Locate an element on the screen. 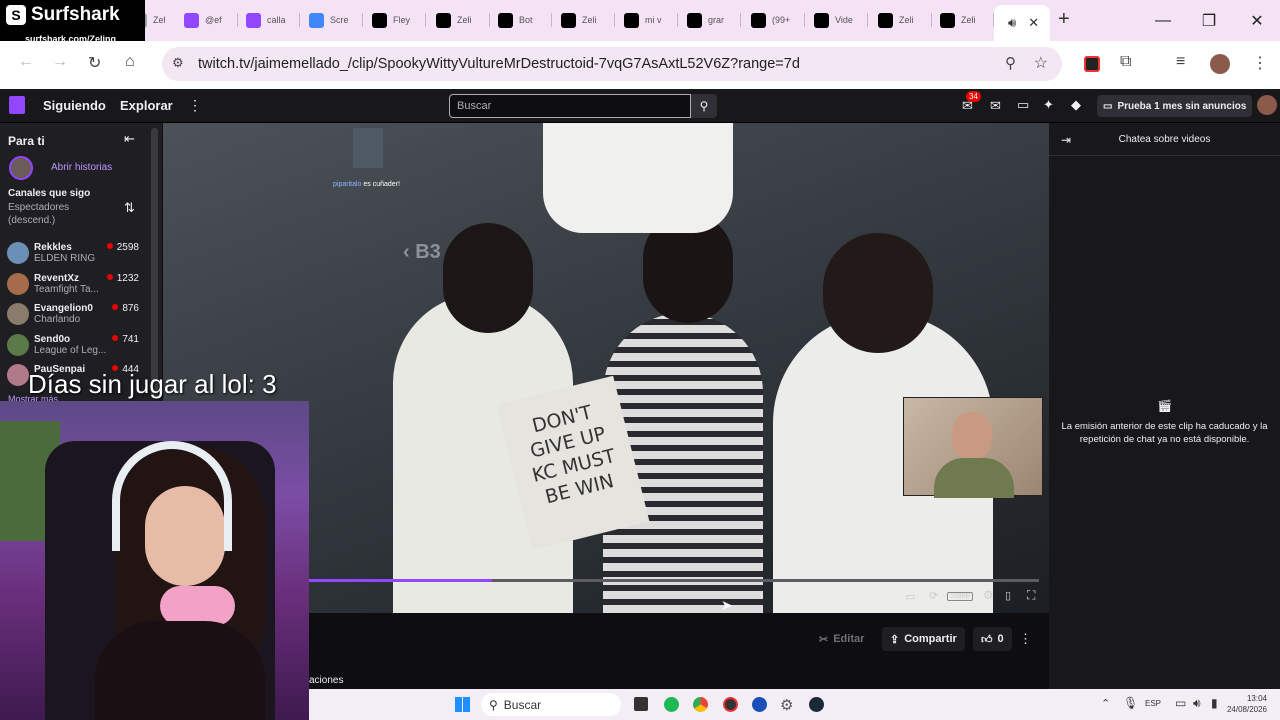 The image size is (1280, 720). channel-game: ELDEN RING is located at coordinates (65, 258).